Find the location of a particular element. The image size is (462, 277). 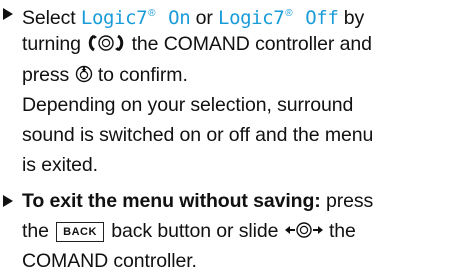

step2-line1: To exit the menu without saving: press is located at coordinates (197, 201).